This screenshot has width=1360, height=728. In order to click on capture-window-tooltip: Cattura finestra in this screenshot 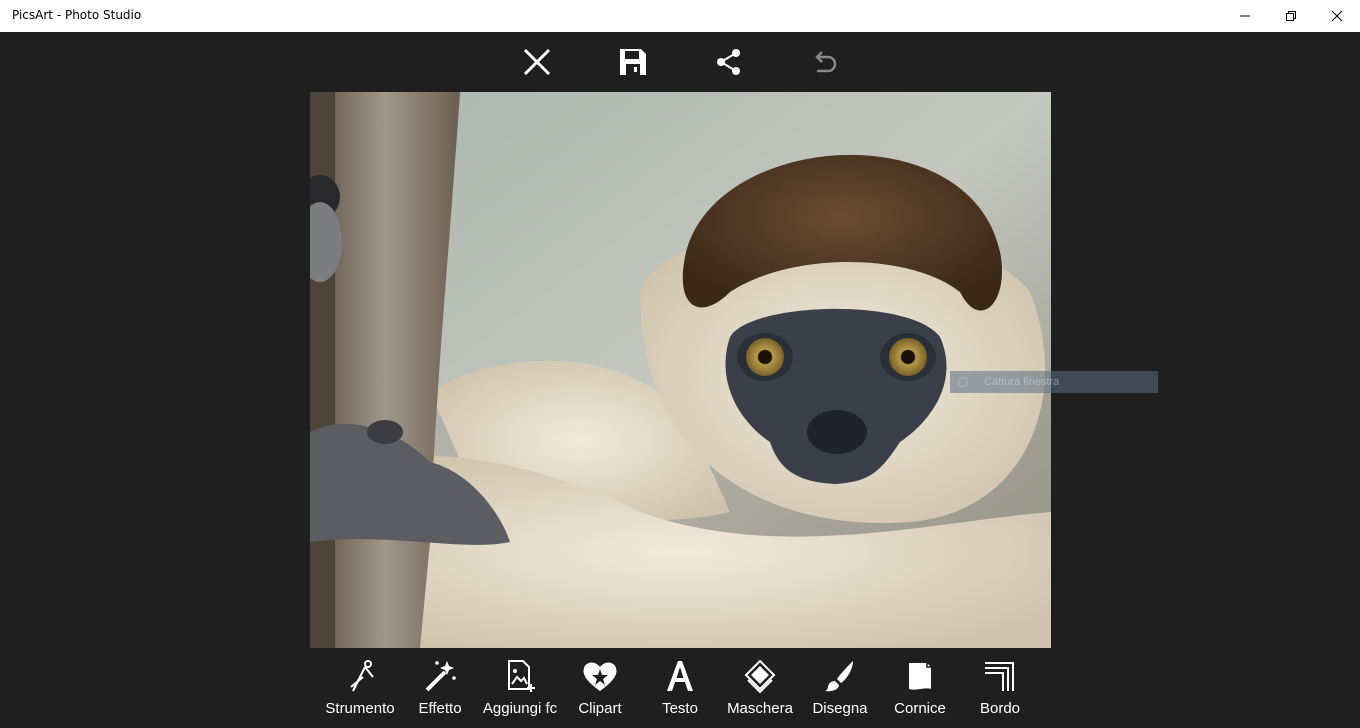, I will do `click(1054, 382)`.